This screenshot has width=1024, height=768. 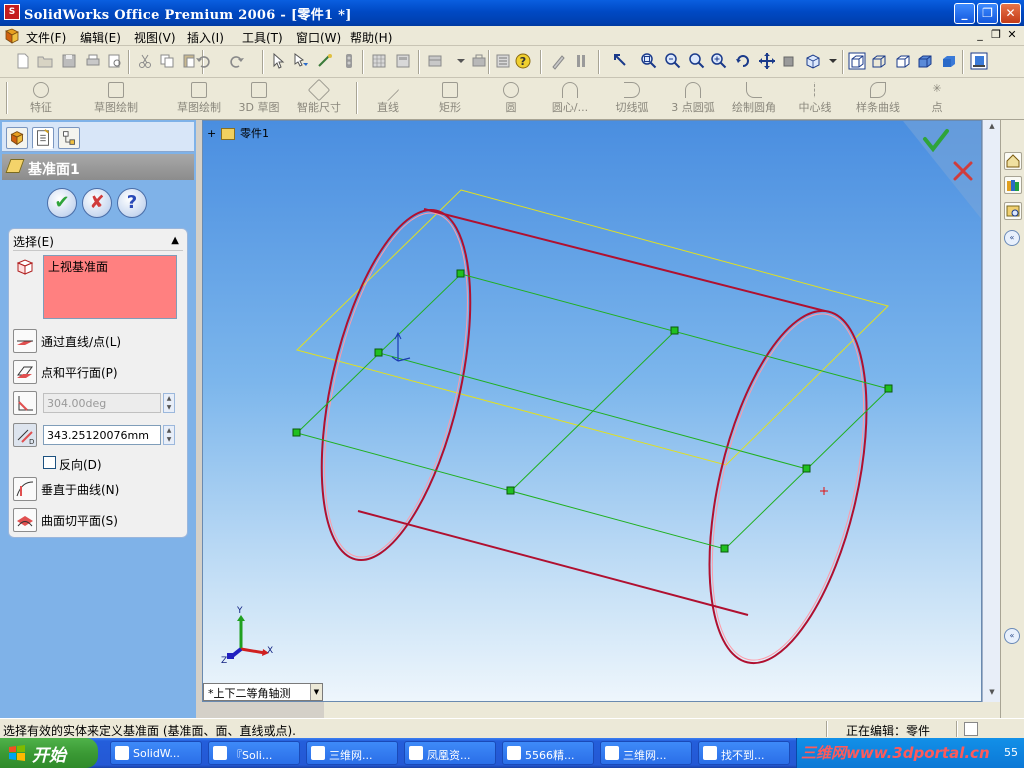 What do you see at coordinates (697, 61) in the screenshot?
I see `zoom-in-out-icon` at bounding box center [697, 61].